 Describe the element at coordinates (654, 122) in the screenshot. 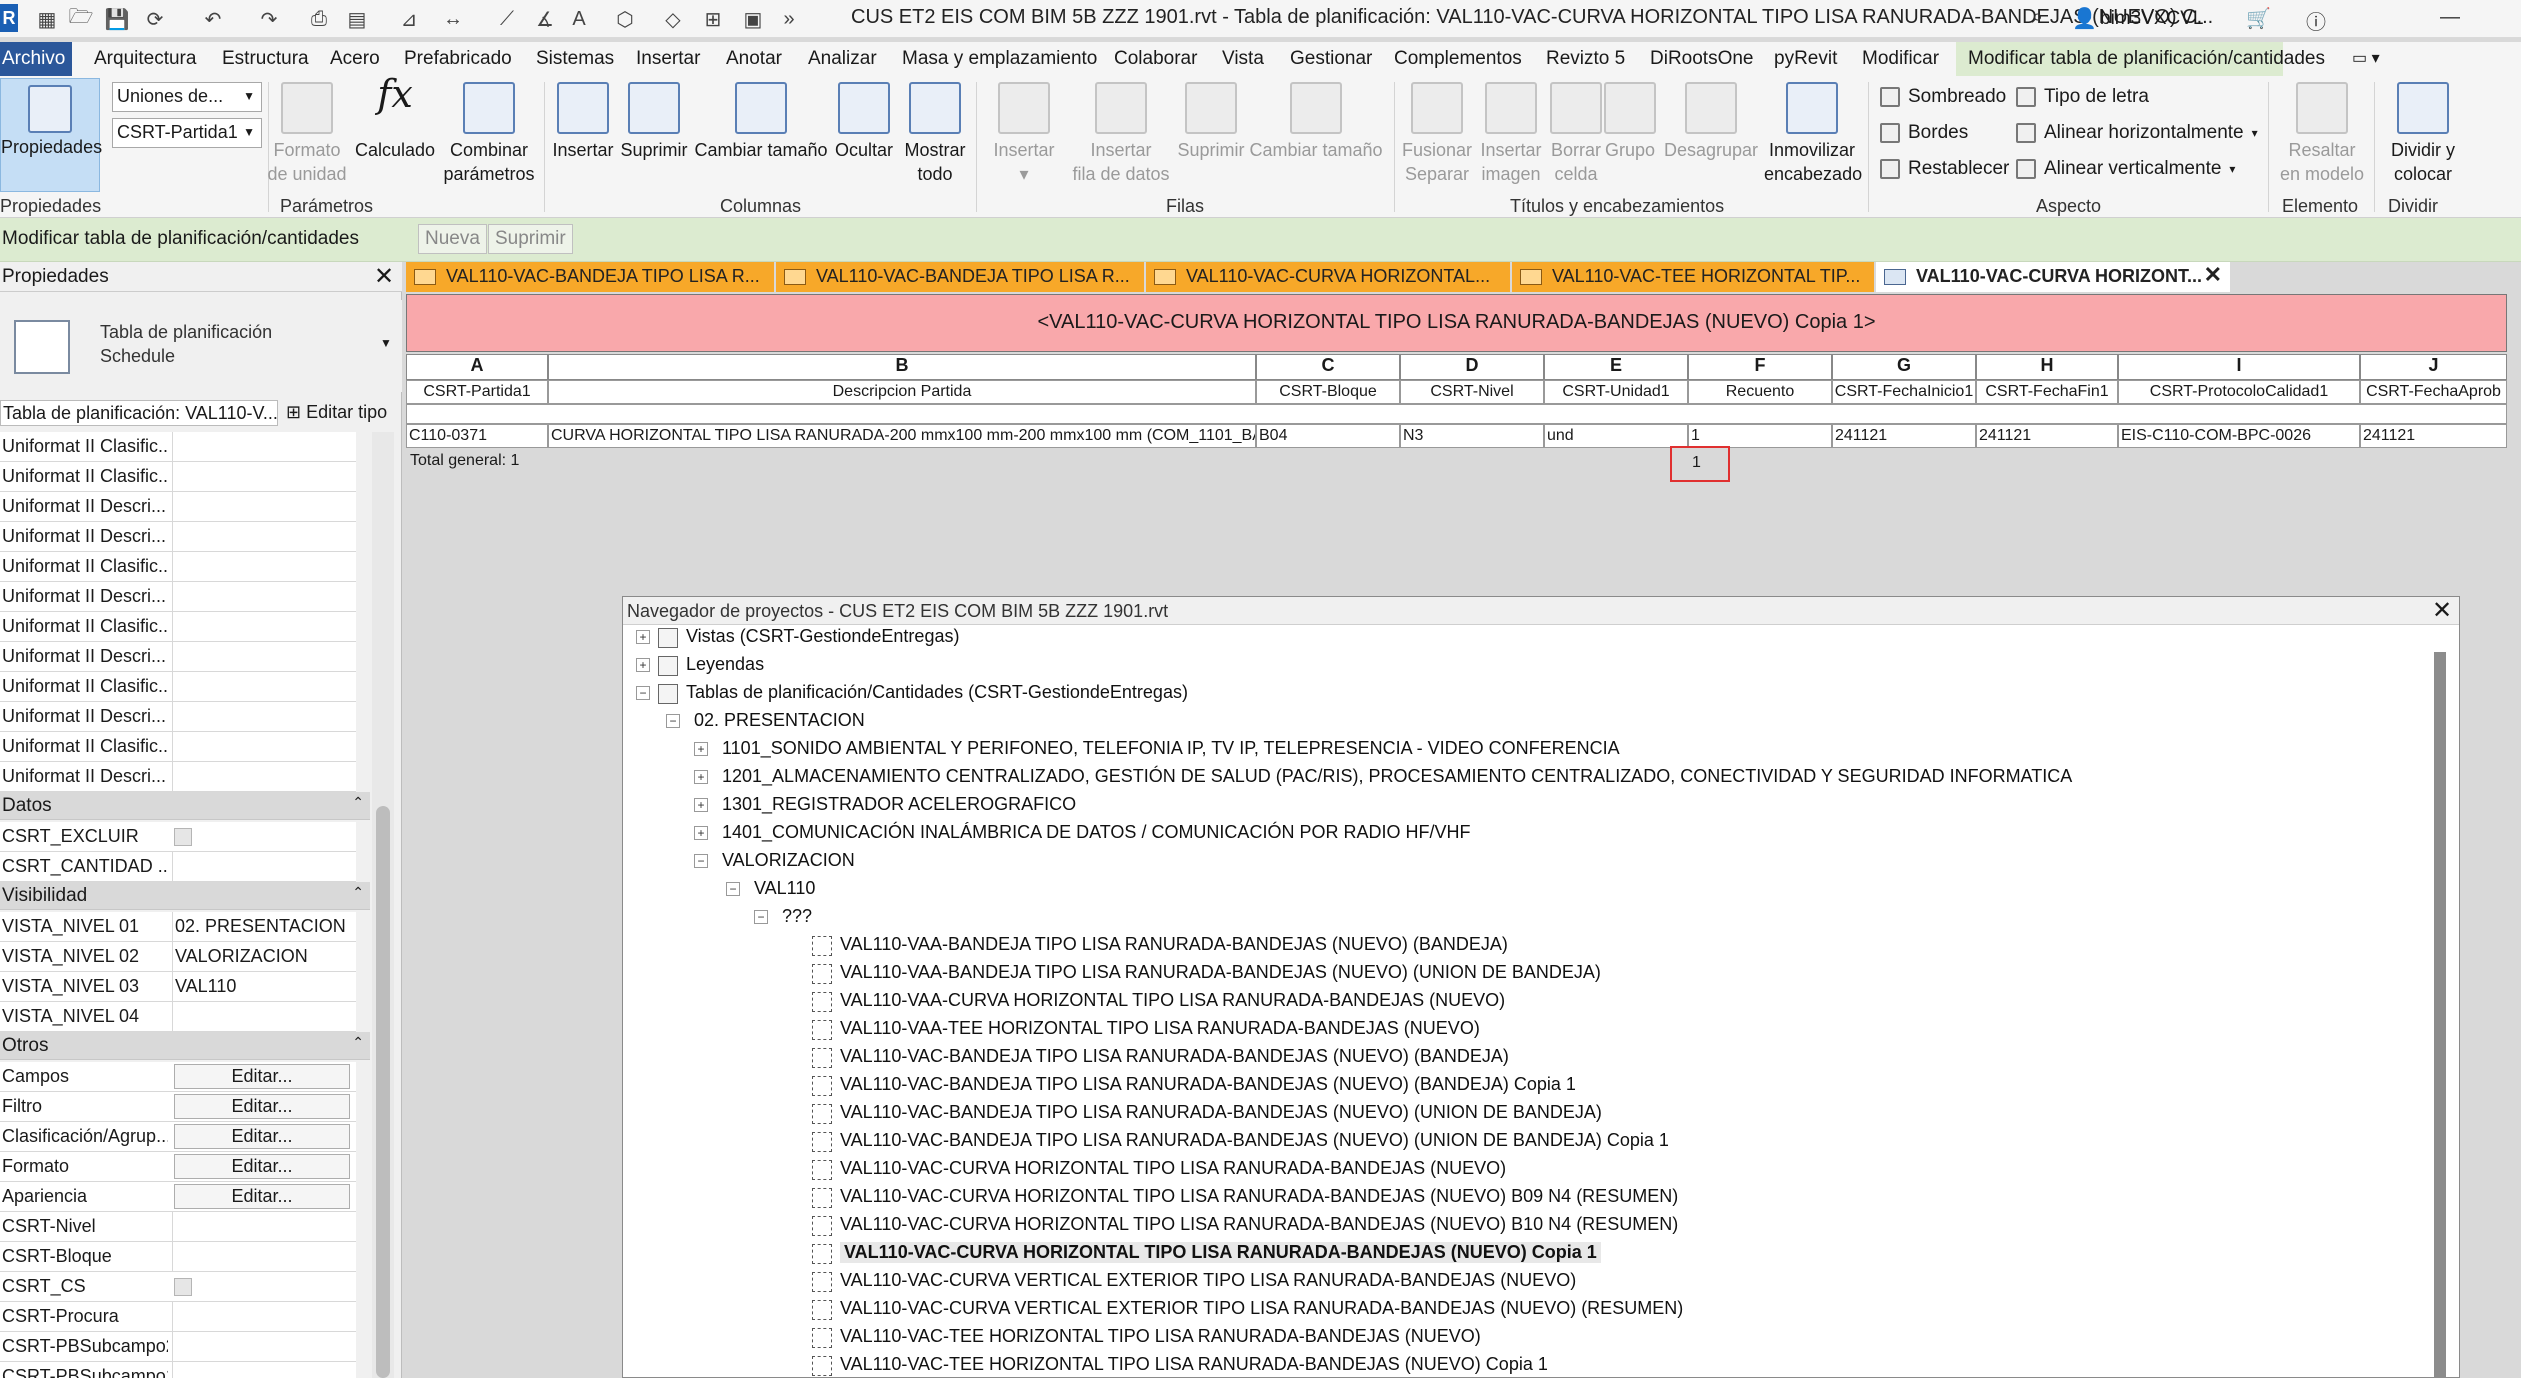

I see `delete-column-button: Suprimir` at that location.